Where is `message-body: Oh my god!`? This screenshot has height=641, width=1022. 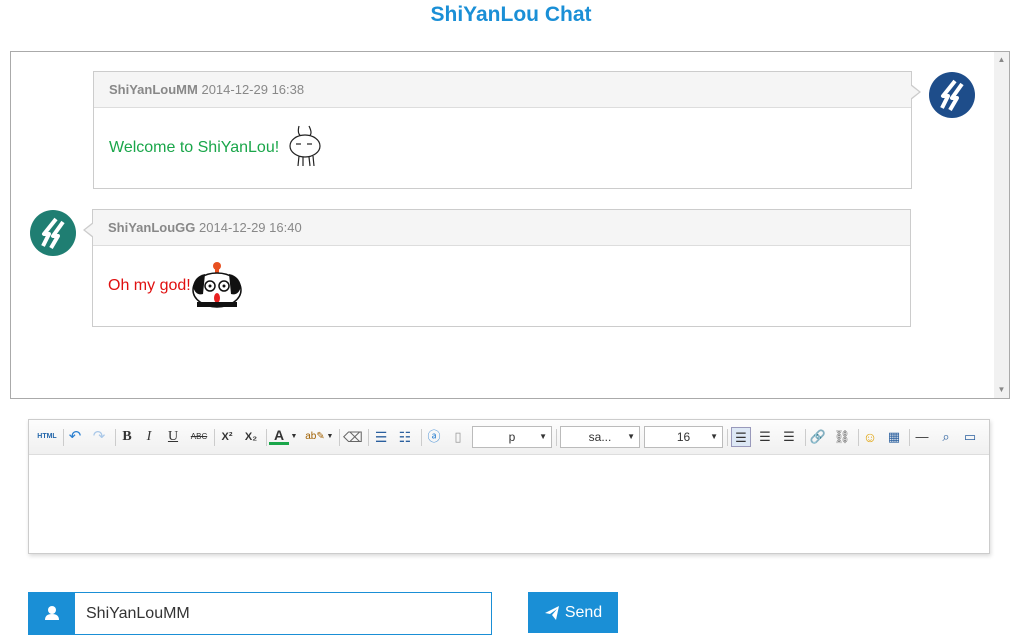 message-body: Oh my god! is located at coordinates (501, 286).